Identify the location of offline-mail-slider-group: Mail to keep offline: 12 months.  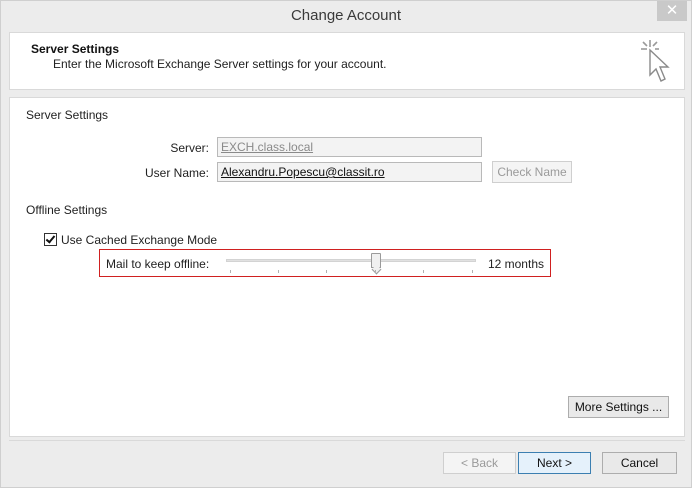
(325, 263).